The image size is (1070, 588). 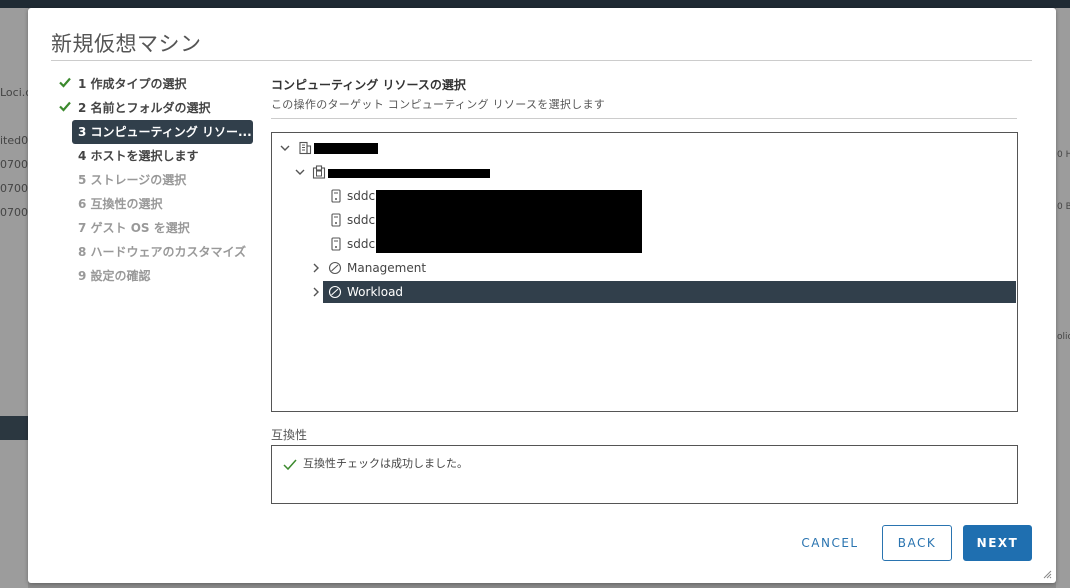 What do you see at coordinates (644, 268) in the screenshot?
I see `tree-node-resource-pool-management: Management` at bounding box center [644, 268].